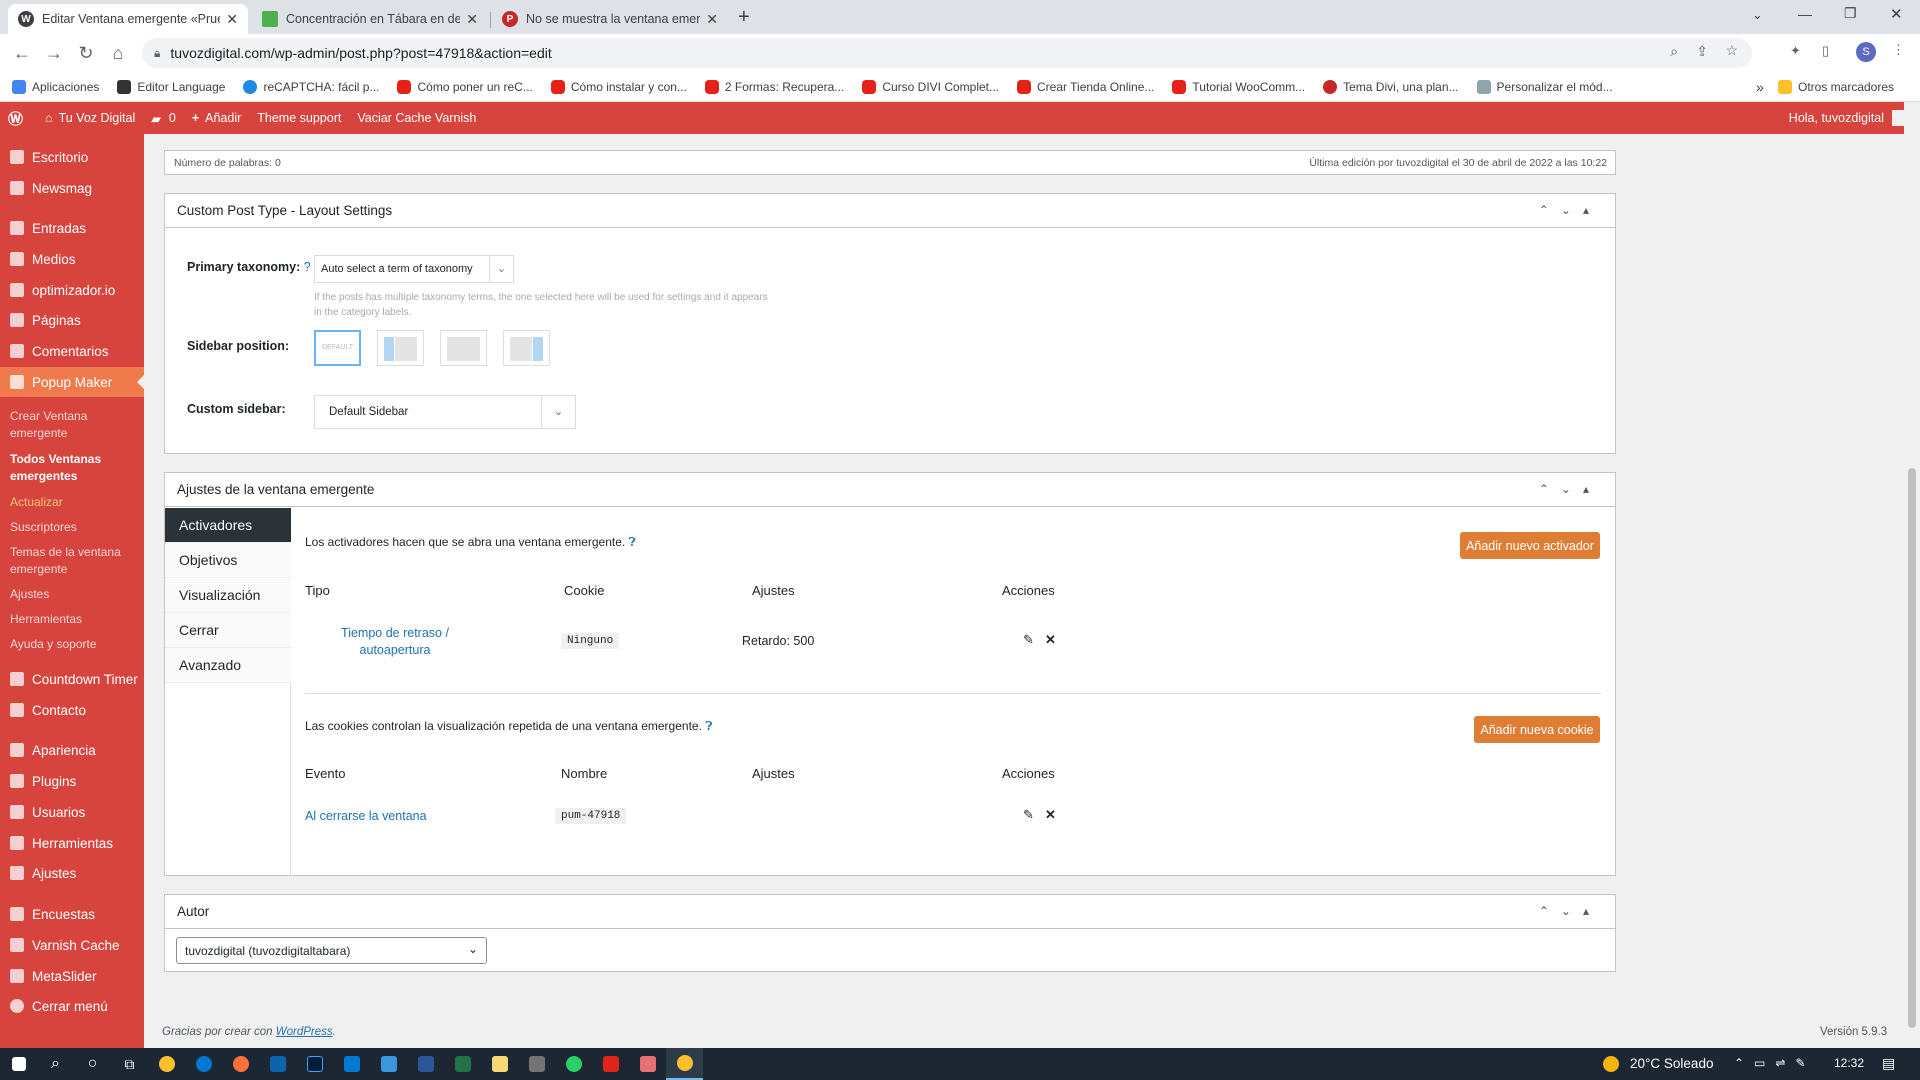 Image resolution: width=1920 pixels, height=1080 pixels. What do you see at coordinates (86, 53) in the screenshot?
I see `reload-icon: ↻` at bounding box center [86, 53].